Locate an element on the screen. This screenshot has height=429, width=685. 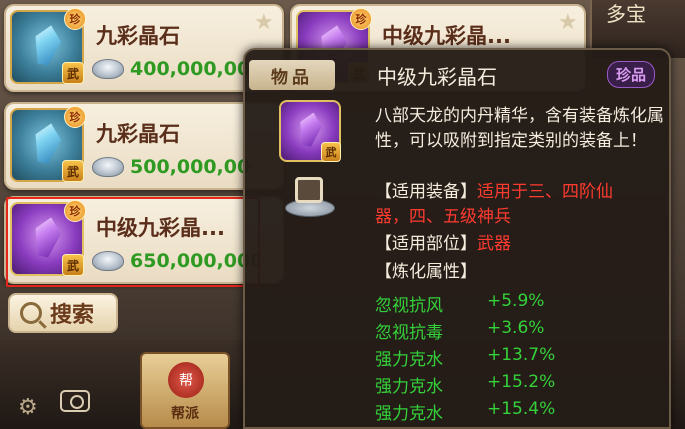
slot-key: 【适用部位】 is located at coordinates (426, 244).